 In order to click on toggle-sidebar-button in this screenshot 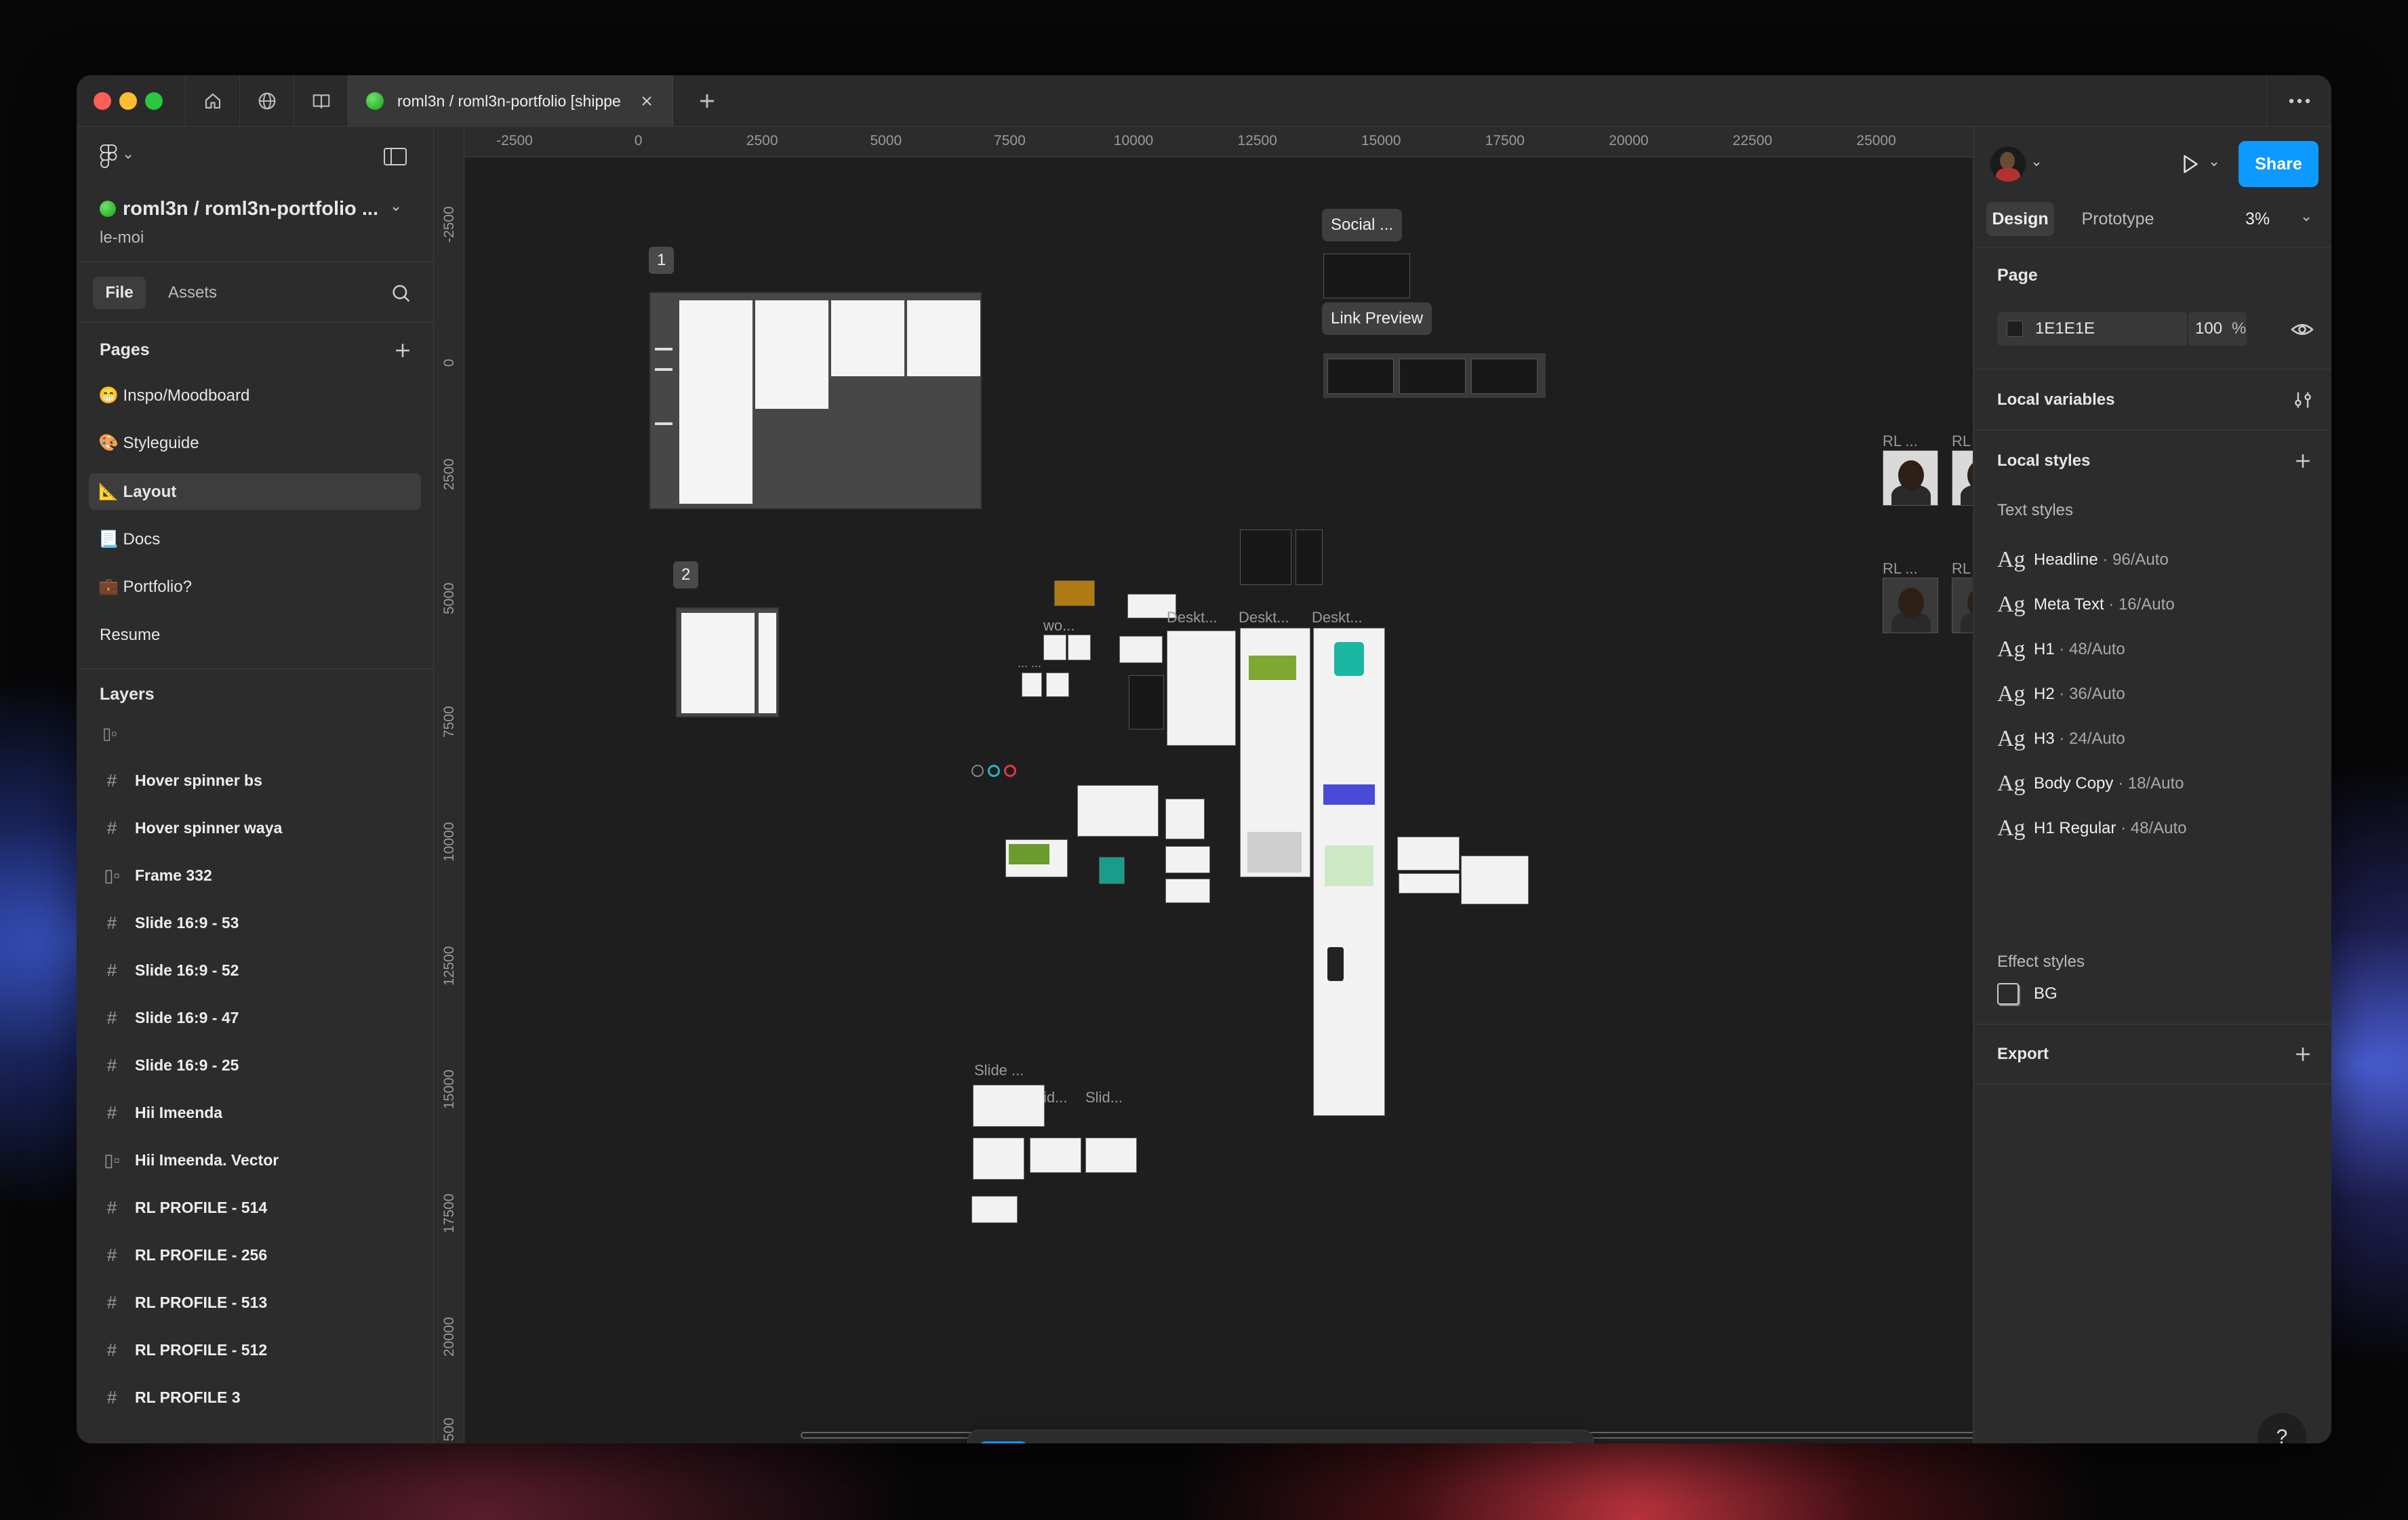, I will do `click(396, 157)`.